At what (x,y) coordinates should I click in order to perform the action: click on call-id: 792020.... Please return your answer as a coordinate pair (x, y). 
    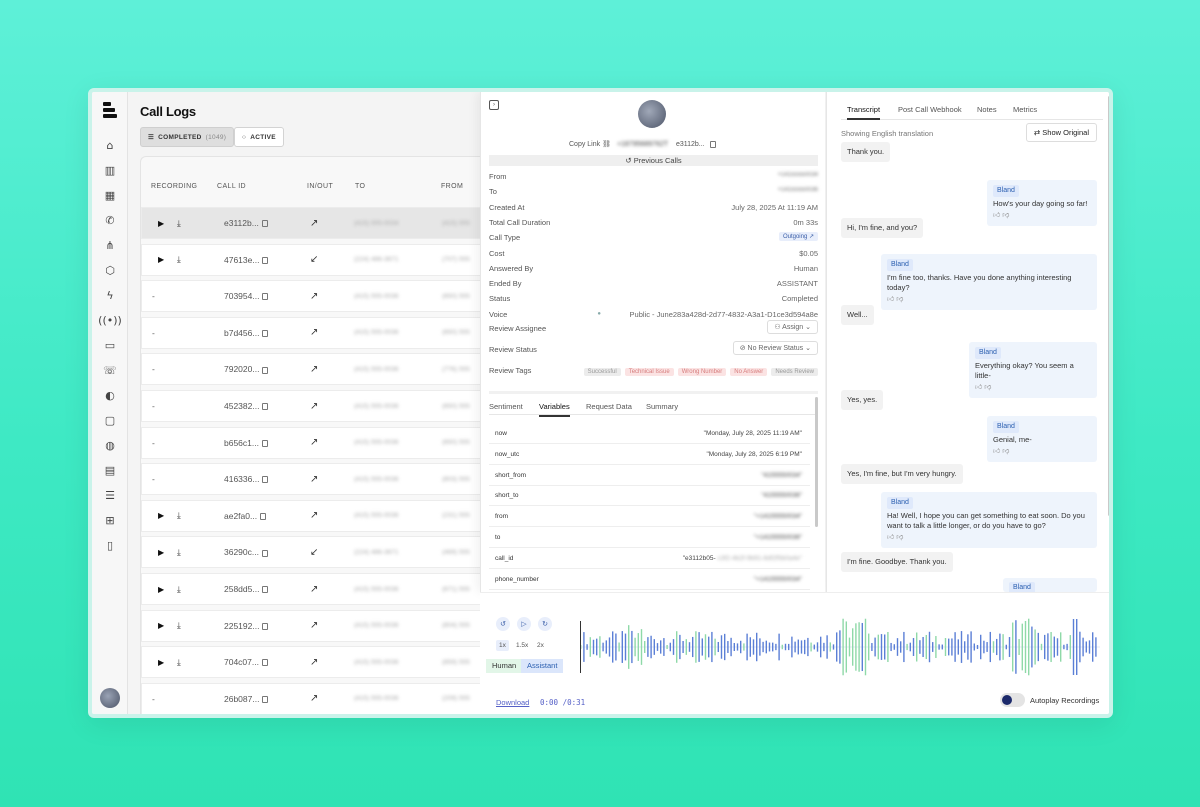
    Looking at the image, I should click on (241, 369).